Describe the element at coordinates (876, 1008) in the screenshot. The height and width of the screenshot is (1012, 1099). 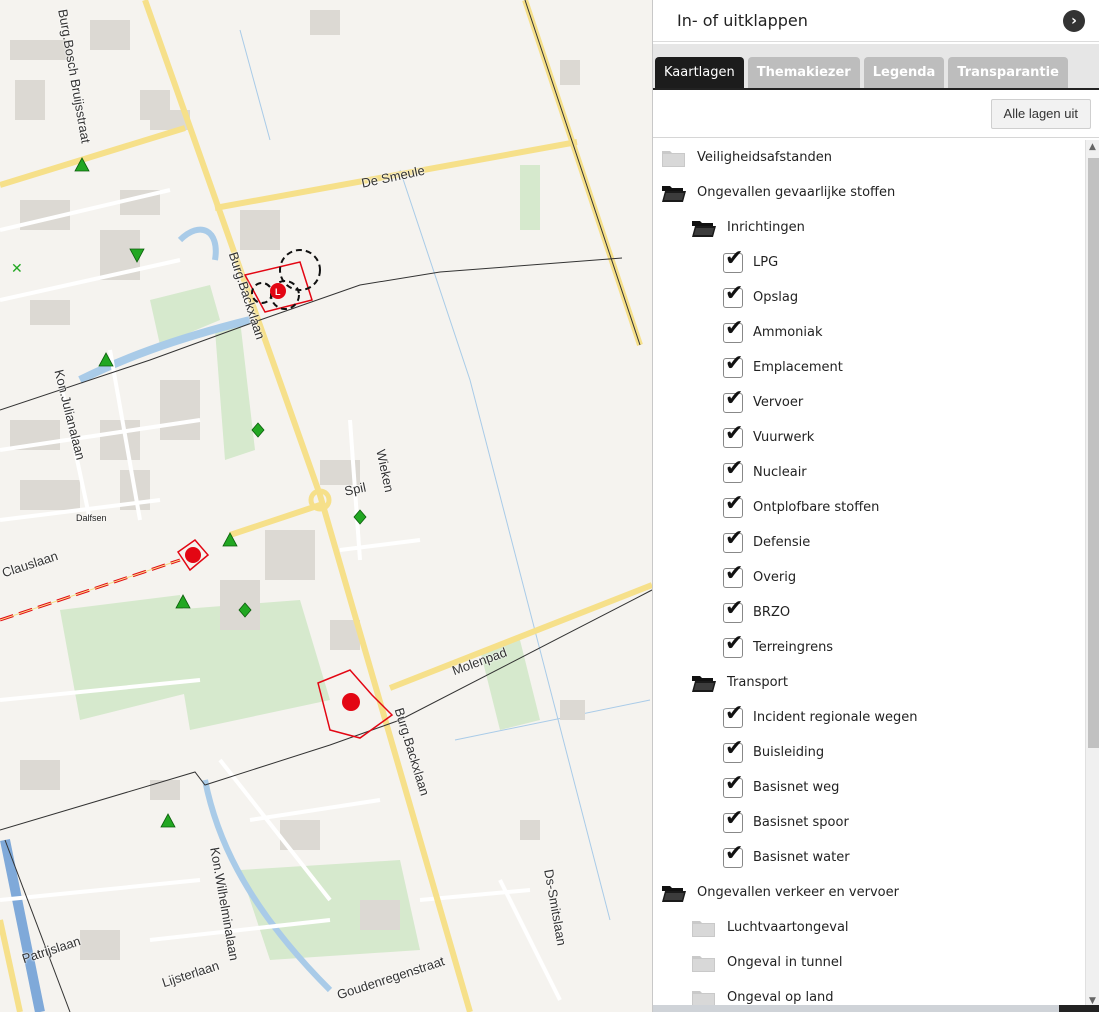
I see `horizontal-scrollbar` at that location.